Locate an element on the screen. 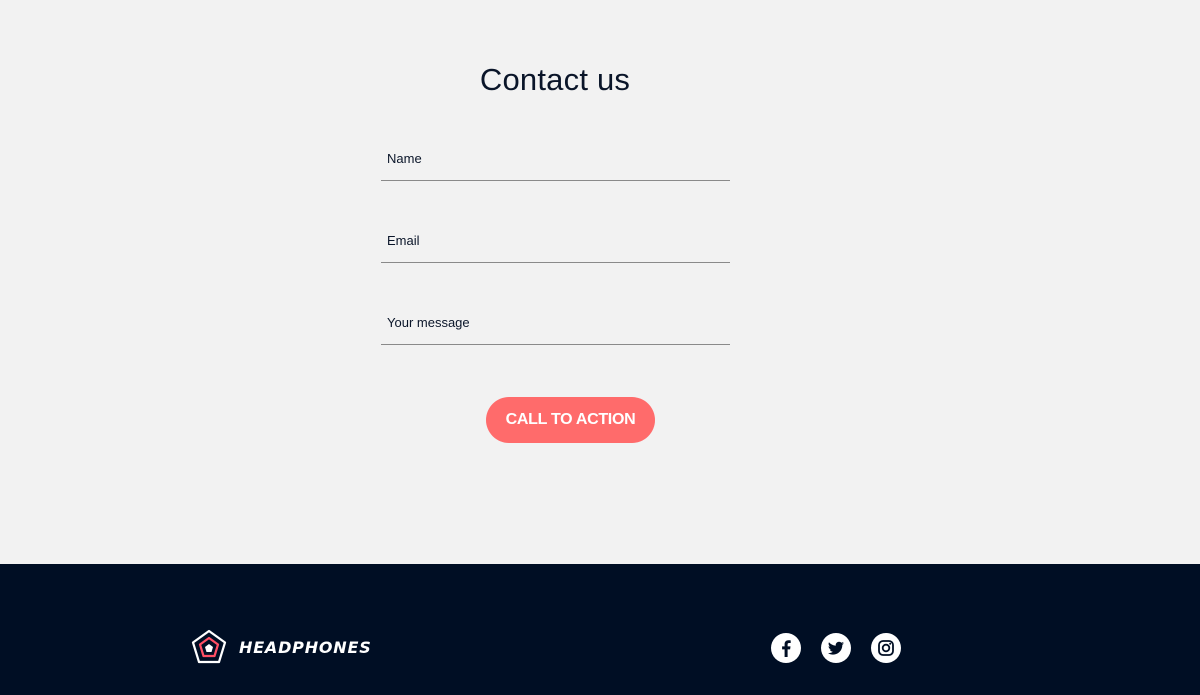  name-field: Name is located at coordinates (555, 160).